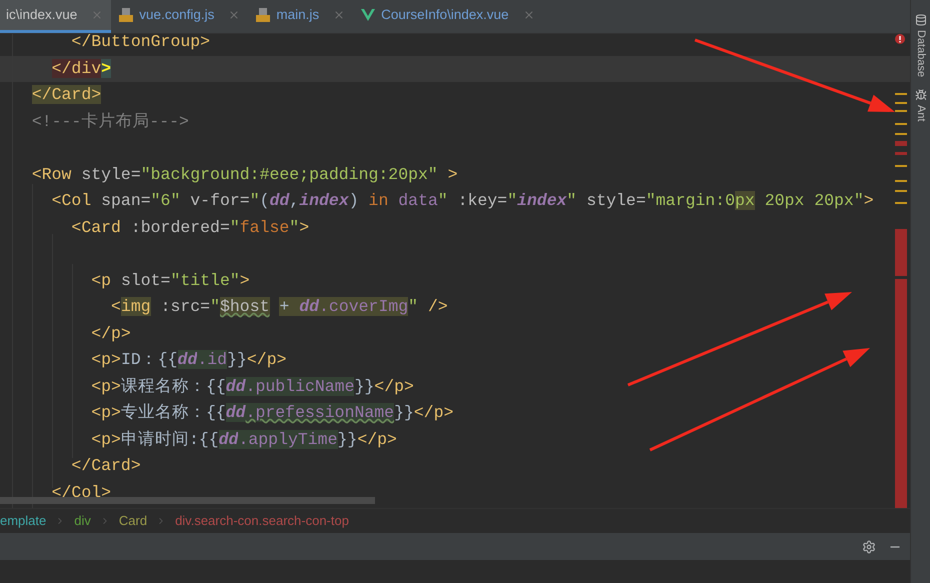  What do you see at coordinates (272, 413) in the screenshot?
I see `code-line: <p>专业名称：{{dd.prefessionName}}</p>` at bounding box center [272, 413].